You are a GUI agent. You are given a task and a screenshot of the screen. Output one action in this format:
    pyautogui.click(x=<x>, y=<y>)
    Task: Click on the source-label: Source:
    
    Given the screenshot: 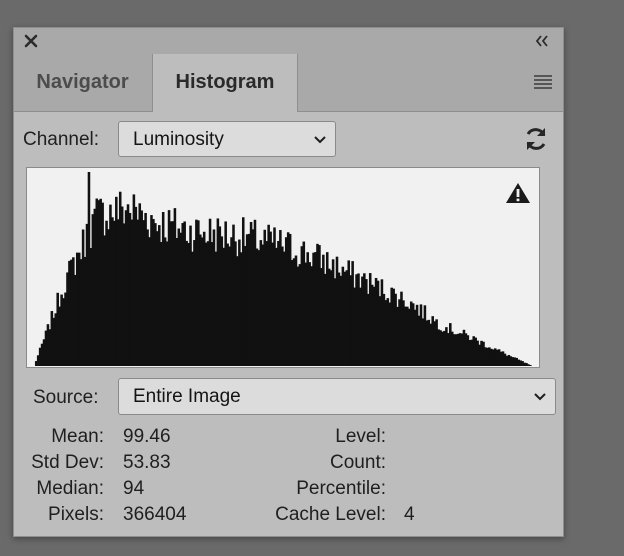 What is the action you would take?
    pyautogui.click(x=66, y=397)
    